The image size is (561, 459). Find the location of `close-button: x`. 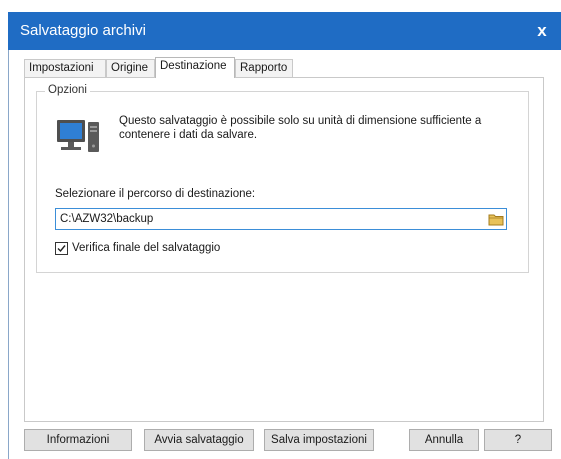

close-button: x is located at coordinates (542, 31).